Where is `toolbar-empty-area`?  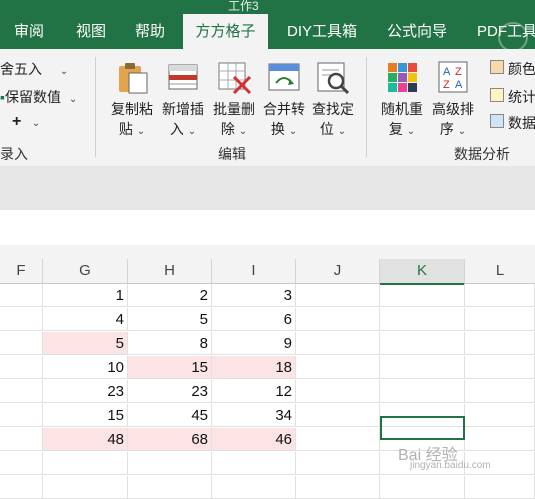
toolbar-empty-area is located at coordinates (267, 188).